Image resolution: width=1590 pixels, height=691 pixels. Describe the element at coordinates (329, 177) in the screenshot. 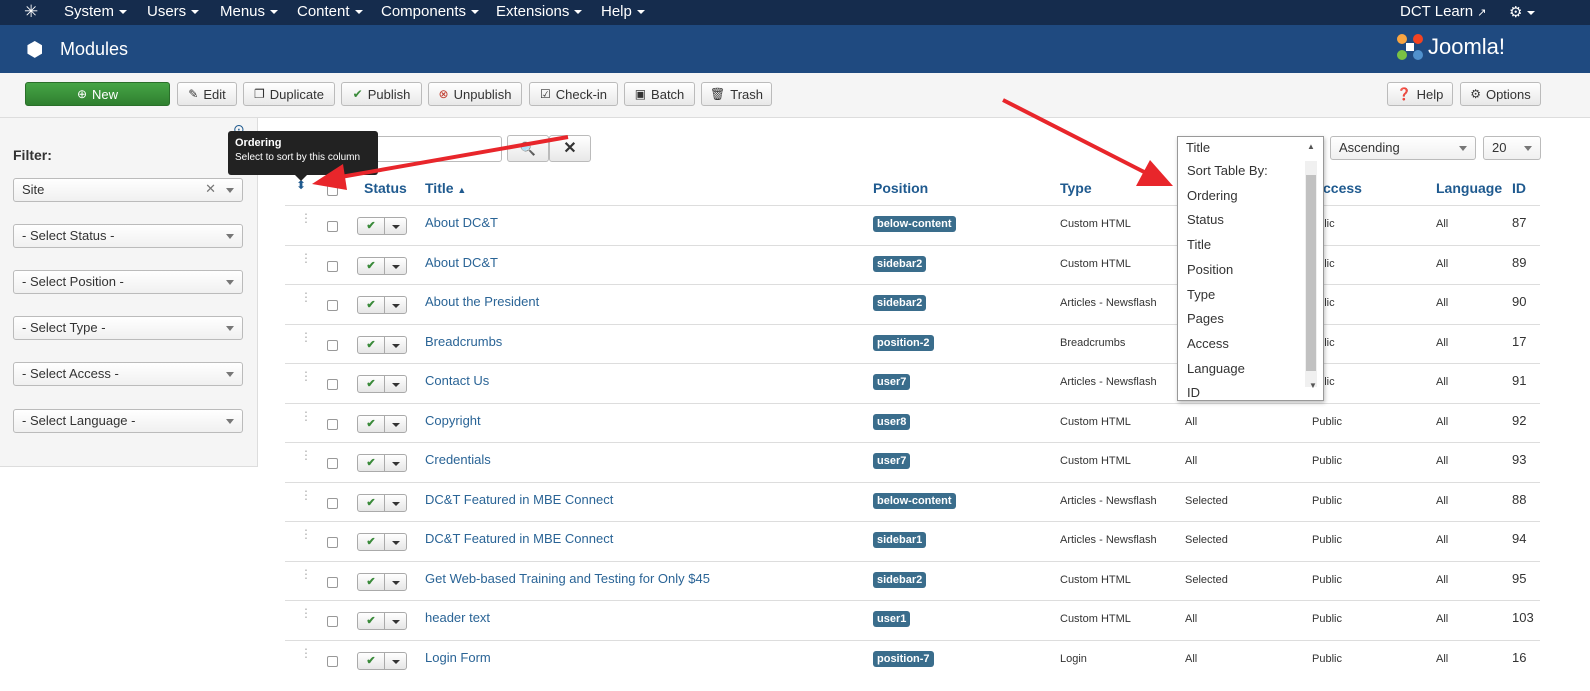

I see `annotation-arrowhead-left` at that location.